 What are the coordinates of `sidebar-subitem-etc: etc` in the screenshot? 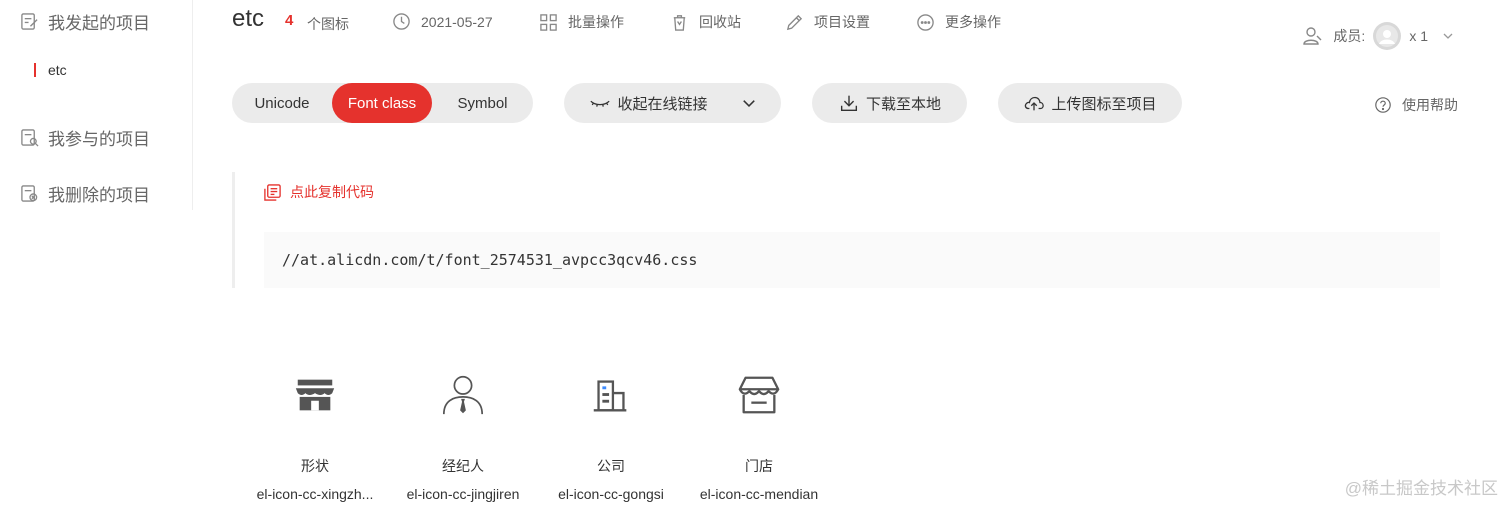 It's located at (50, 70).